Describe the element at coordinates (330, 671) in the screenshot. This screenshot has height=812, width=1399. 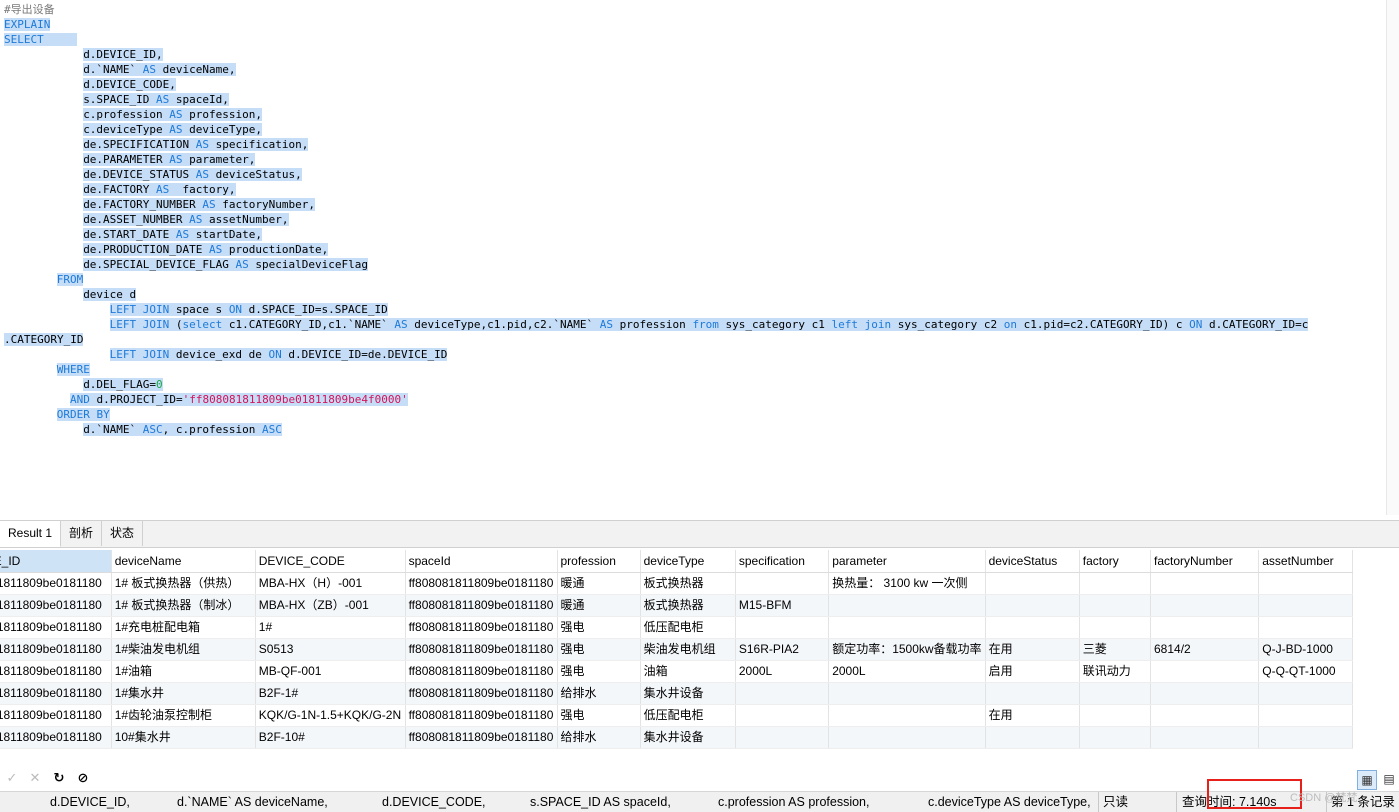
I see `table-cell: MB-QF-001` at that location.